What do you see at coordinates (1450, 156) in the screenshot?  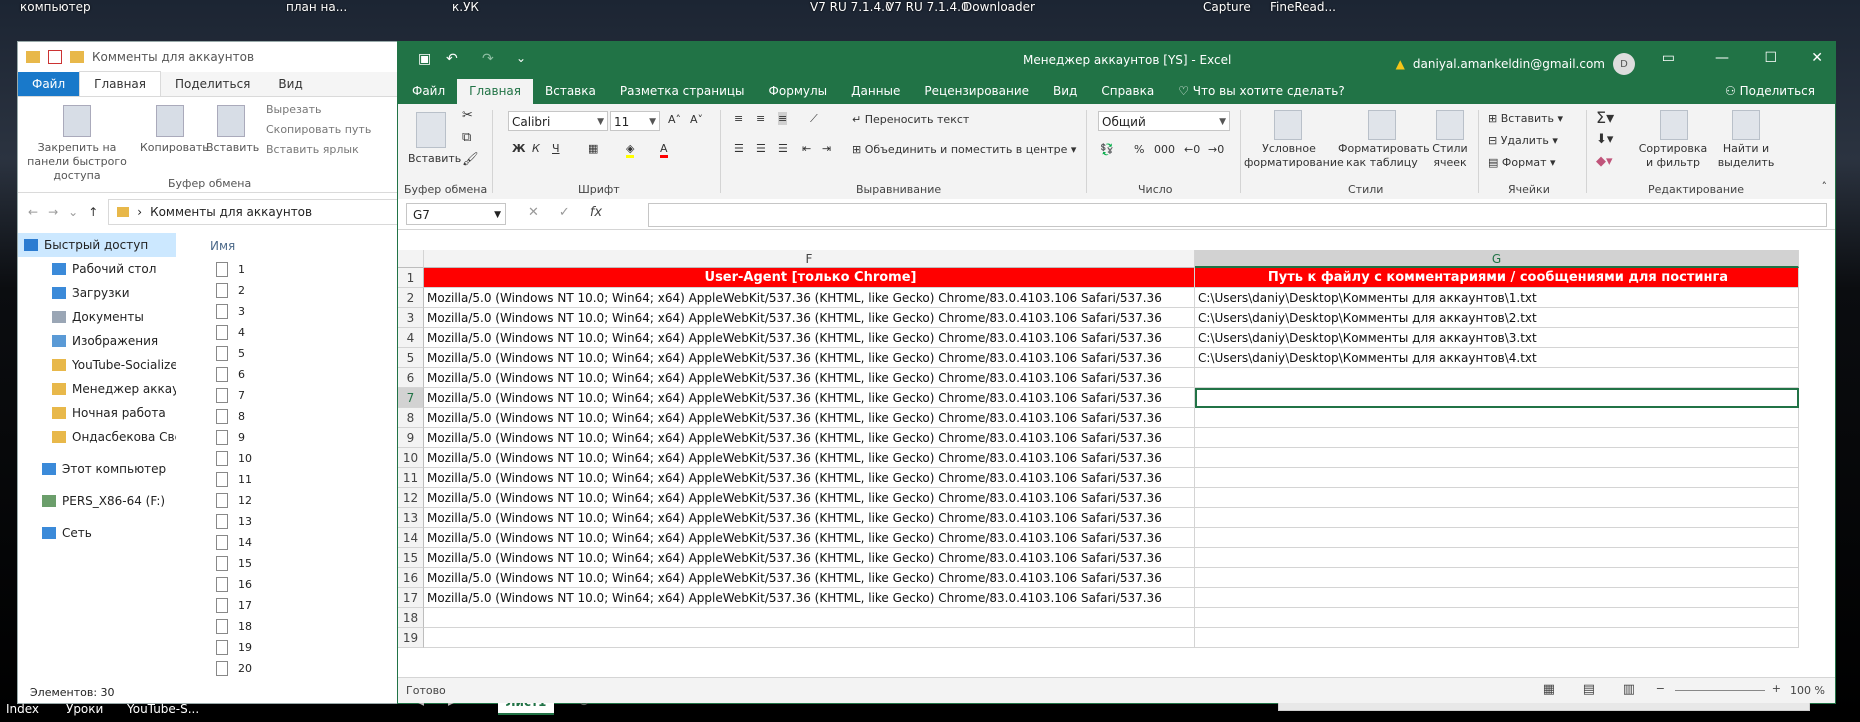 I see `cell-styles-button: Стили ячеек` at bounding box center [1450, 156].